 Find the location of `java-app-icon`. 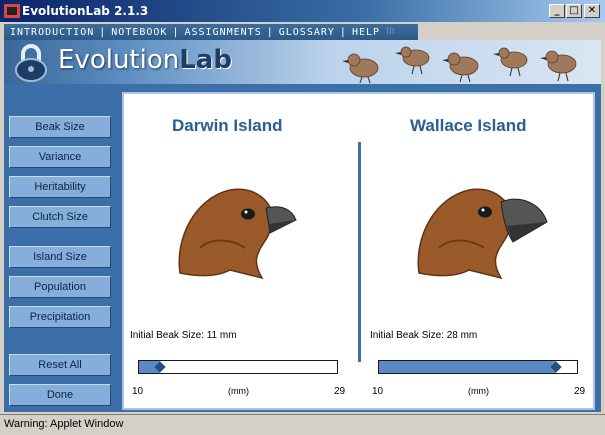

java-app-icon is located at coordinates (12, 11).